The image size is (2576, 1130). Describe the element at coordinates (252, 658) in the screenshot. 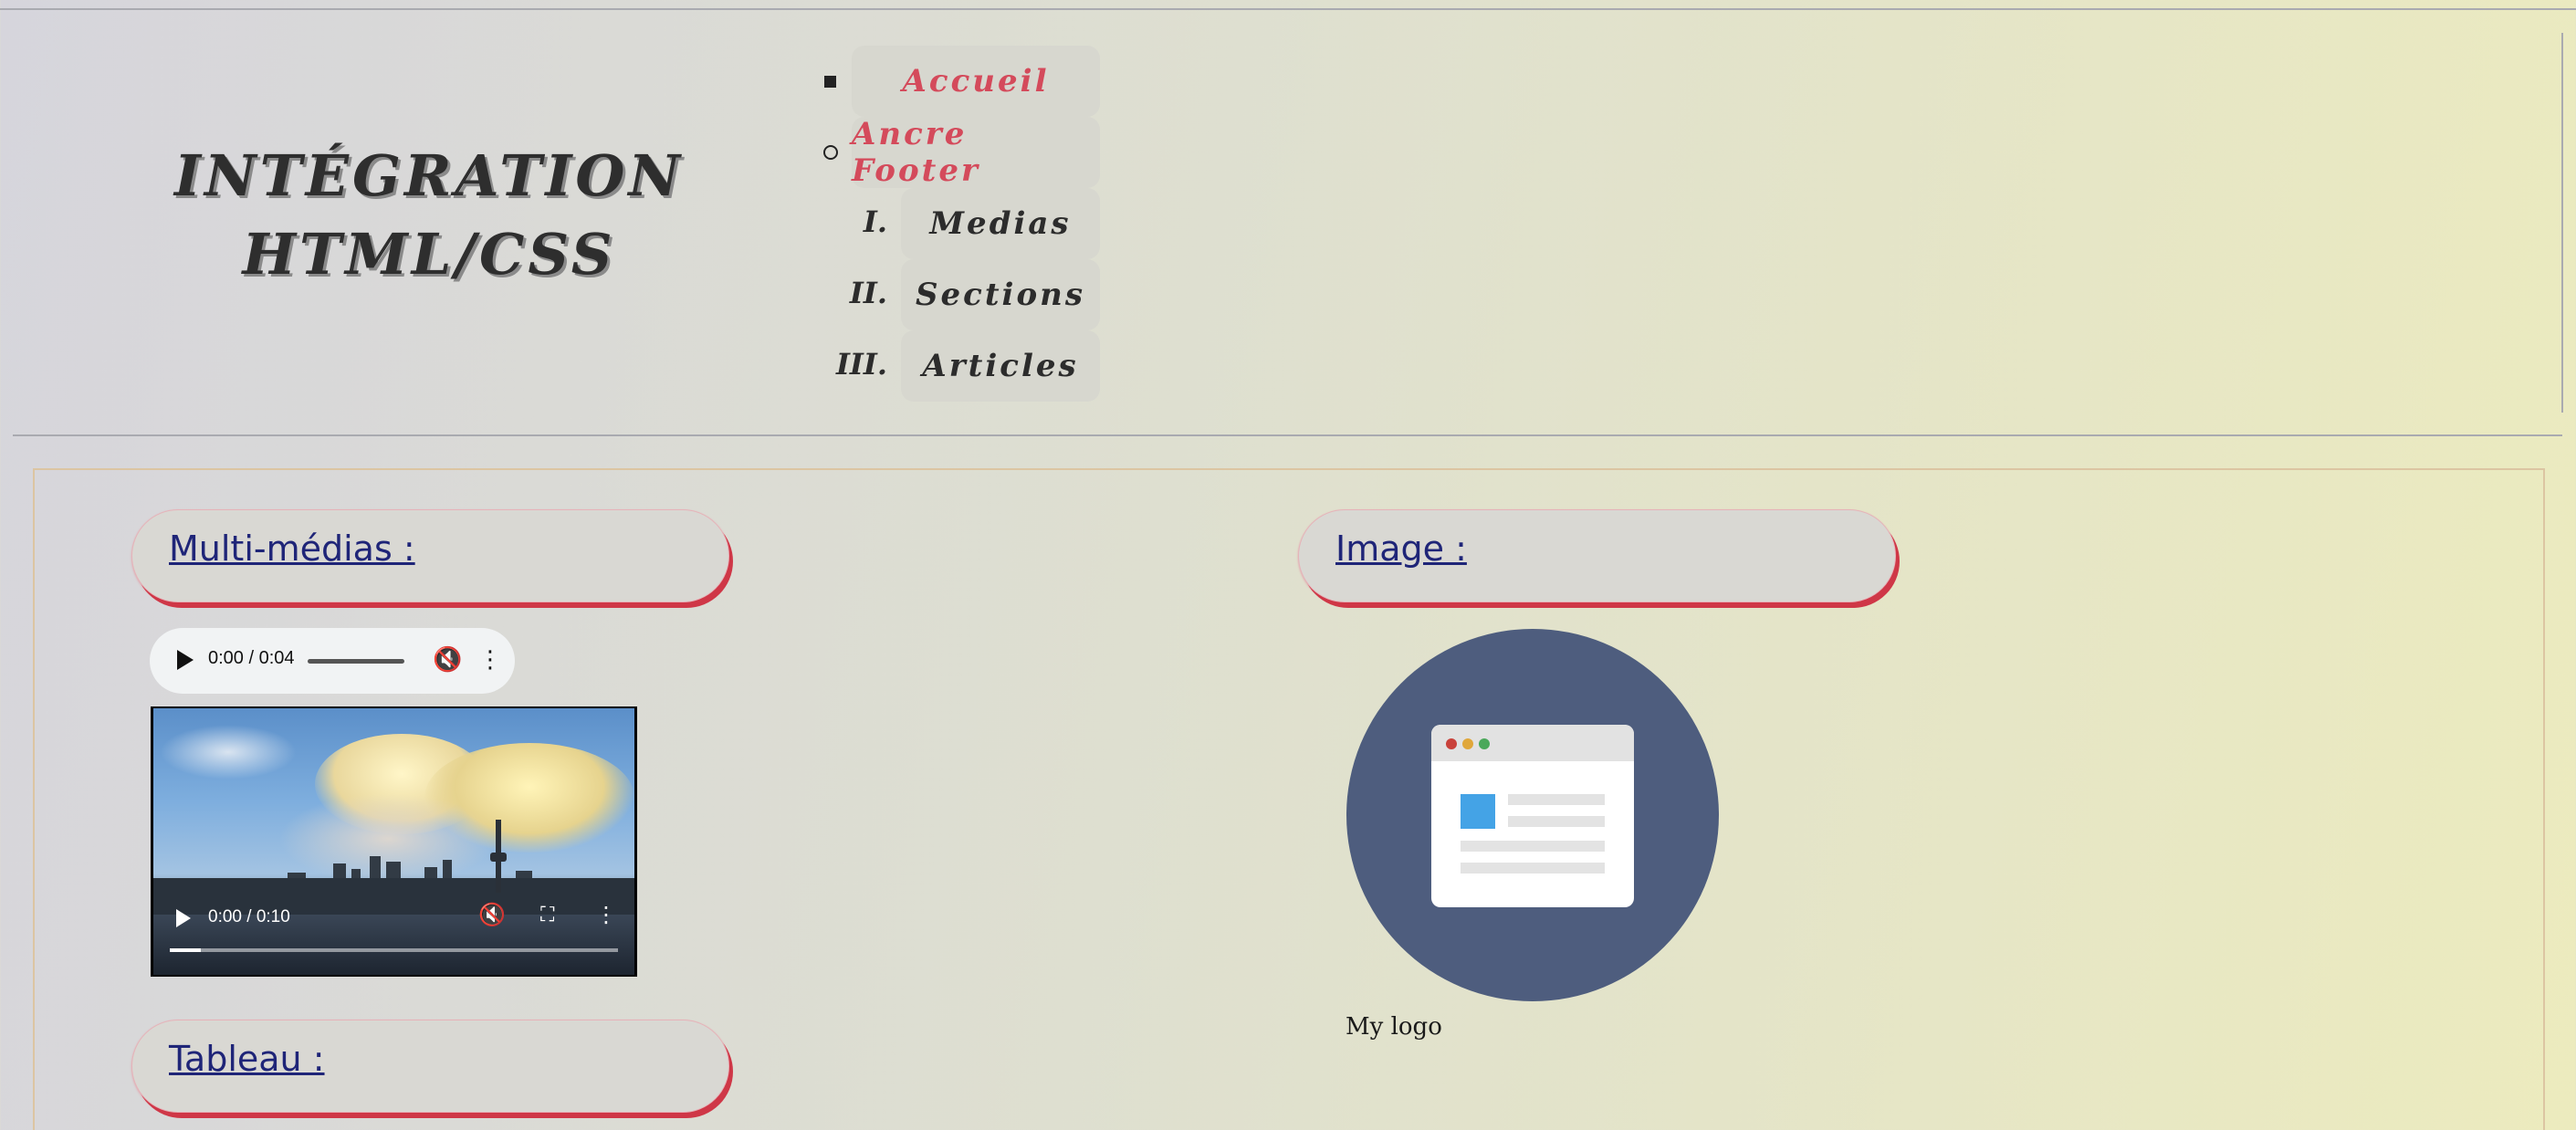

I see `audio-time: 0:00 / 0:04` at that location.